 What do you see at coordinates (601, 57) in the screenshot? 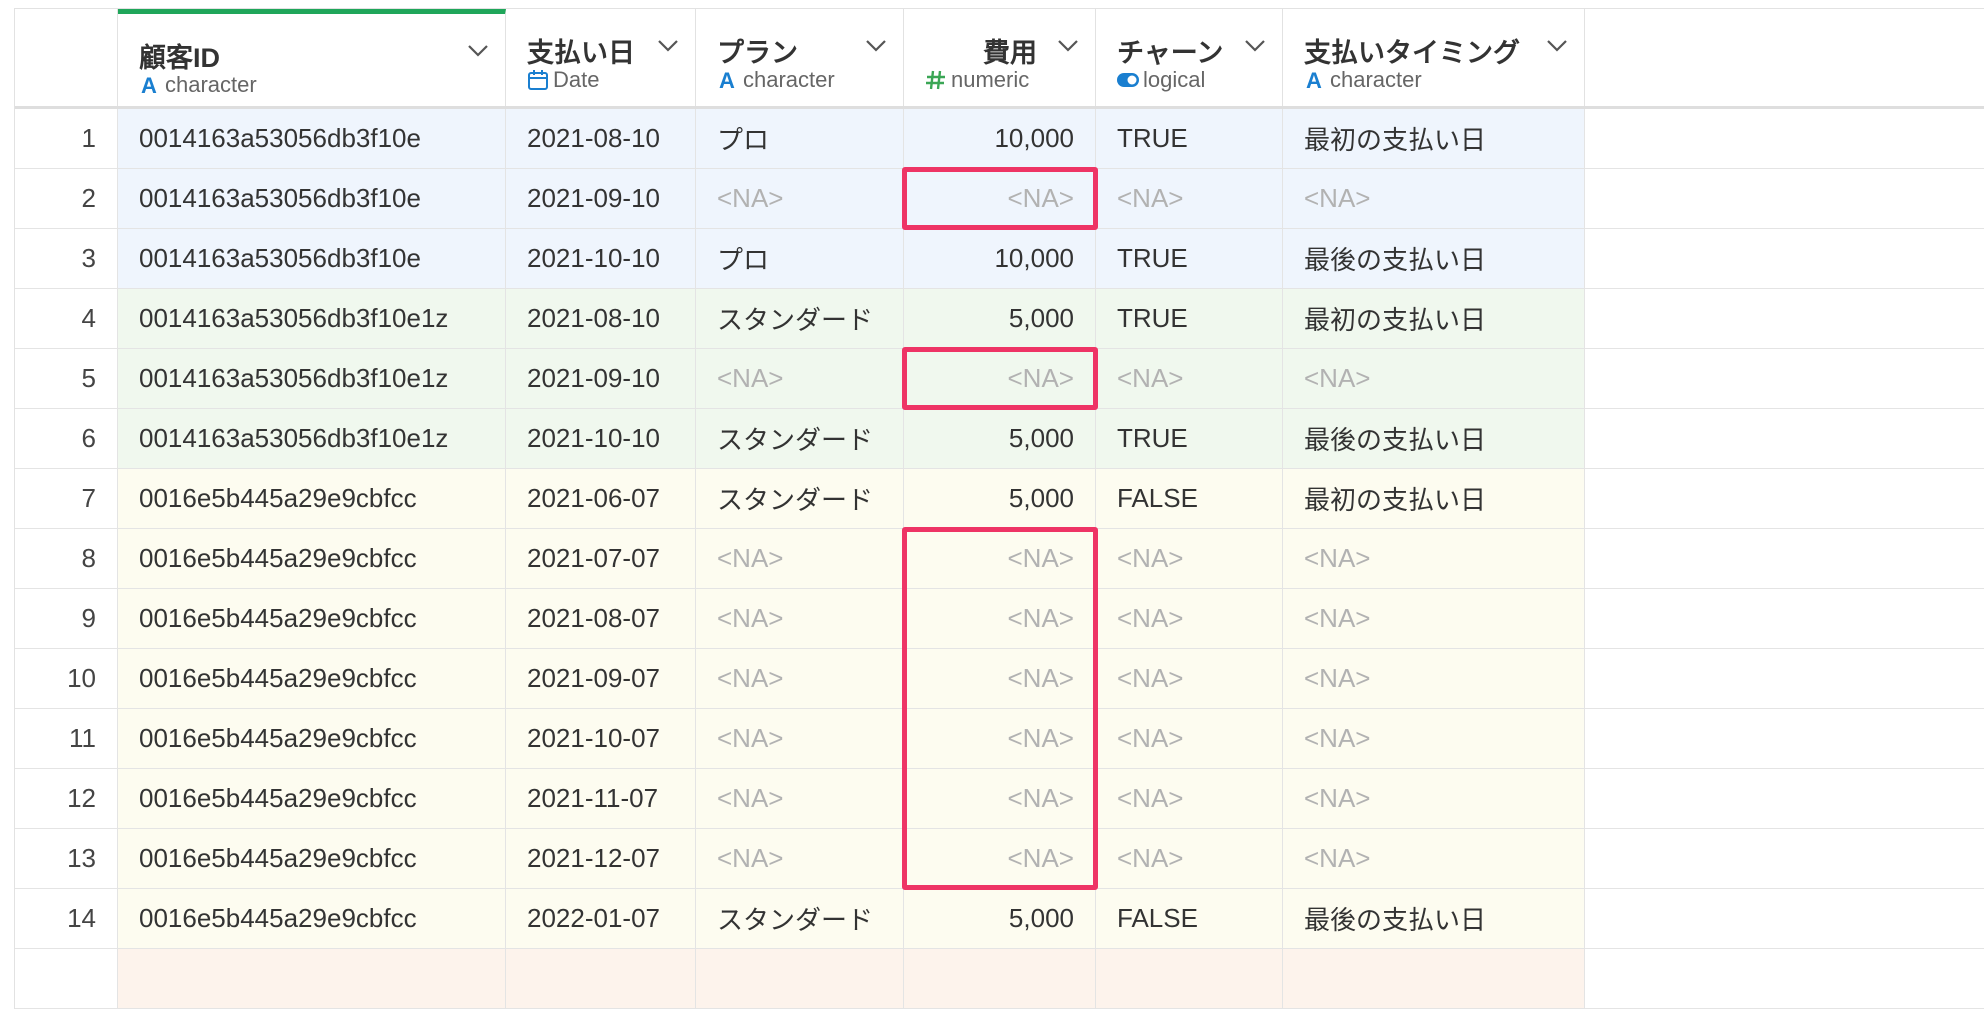
I see `column-header-payment-date: 支払い日 Date` at bounding box center [601, 57].